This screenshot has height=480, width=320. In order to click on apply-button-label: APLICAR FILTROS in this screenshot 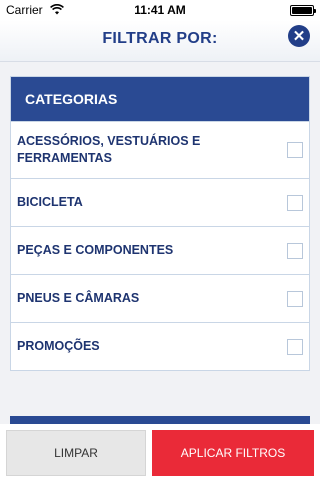, I will do `click(233, 453)`.